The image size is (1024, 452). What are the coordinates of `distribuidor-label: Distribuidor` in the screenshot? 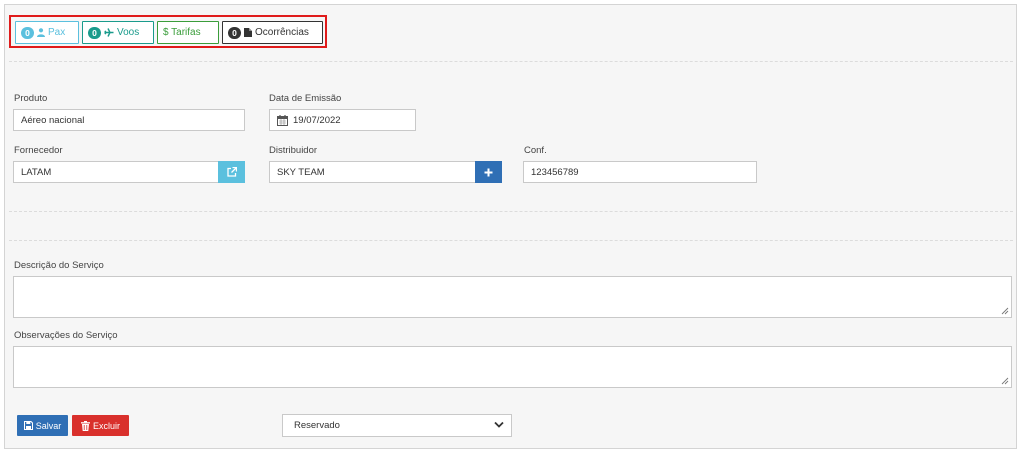 It's located at (293, 150).